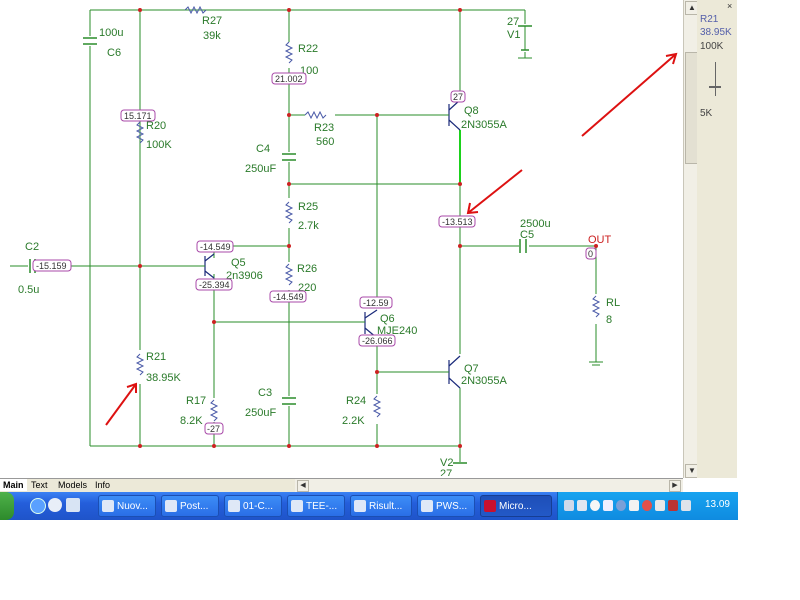  Describe the element at coordinates (590, 254) in the screenshot. I see `node-voltage: 0` at that location.